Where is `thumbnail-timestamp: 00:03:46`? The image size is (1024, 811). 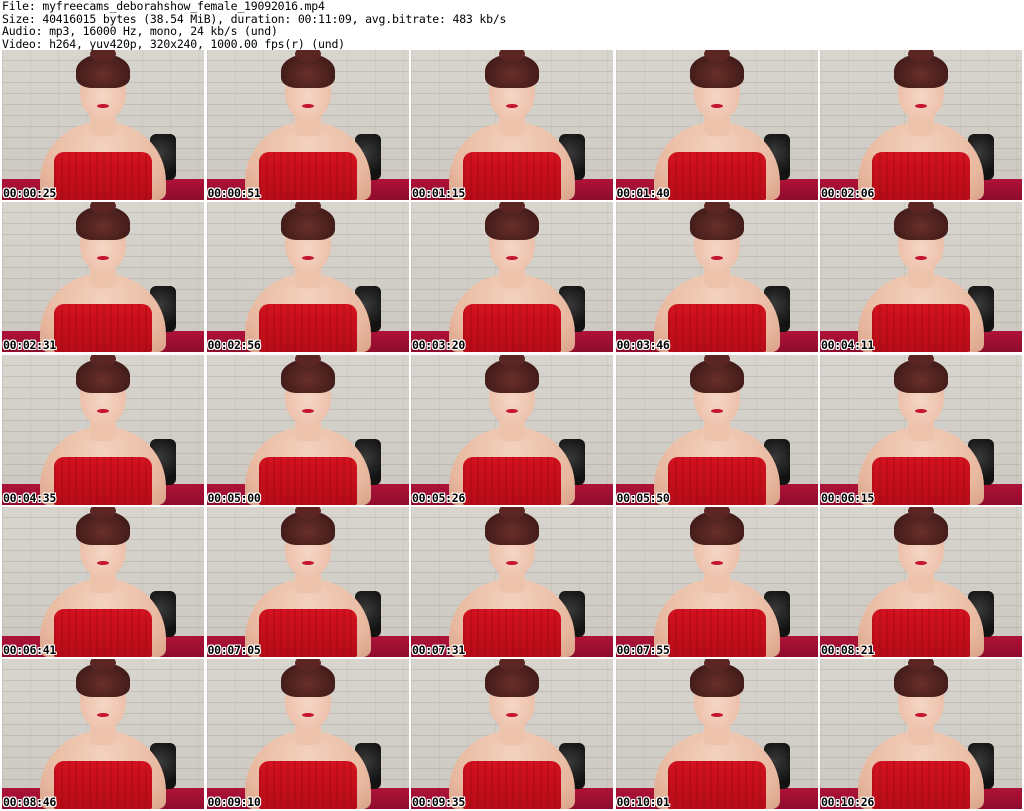 thumbnail-timestamp: 00:03:46 is located at coordinates (643, 345).